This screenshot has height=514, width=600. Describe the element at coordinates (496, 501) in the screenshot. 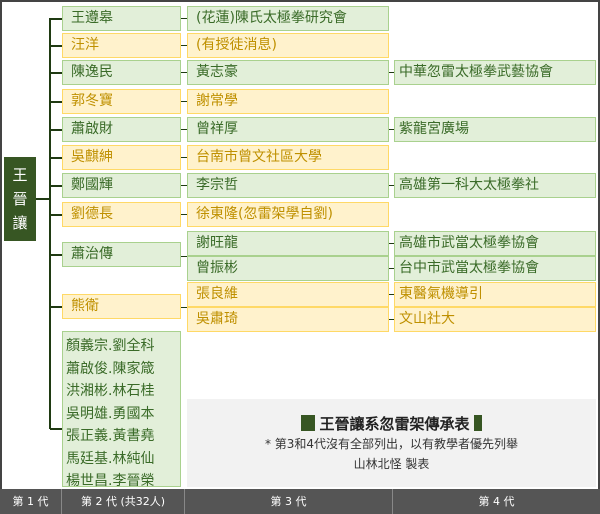

I see `gen-label: 第 4 代` at that location.